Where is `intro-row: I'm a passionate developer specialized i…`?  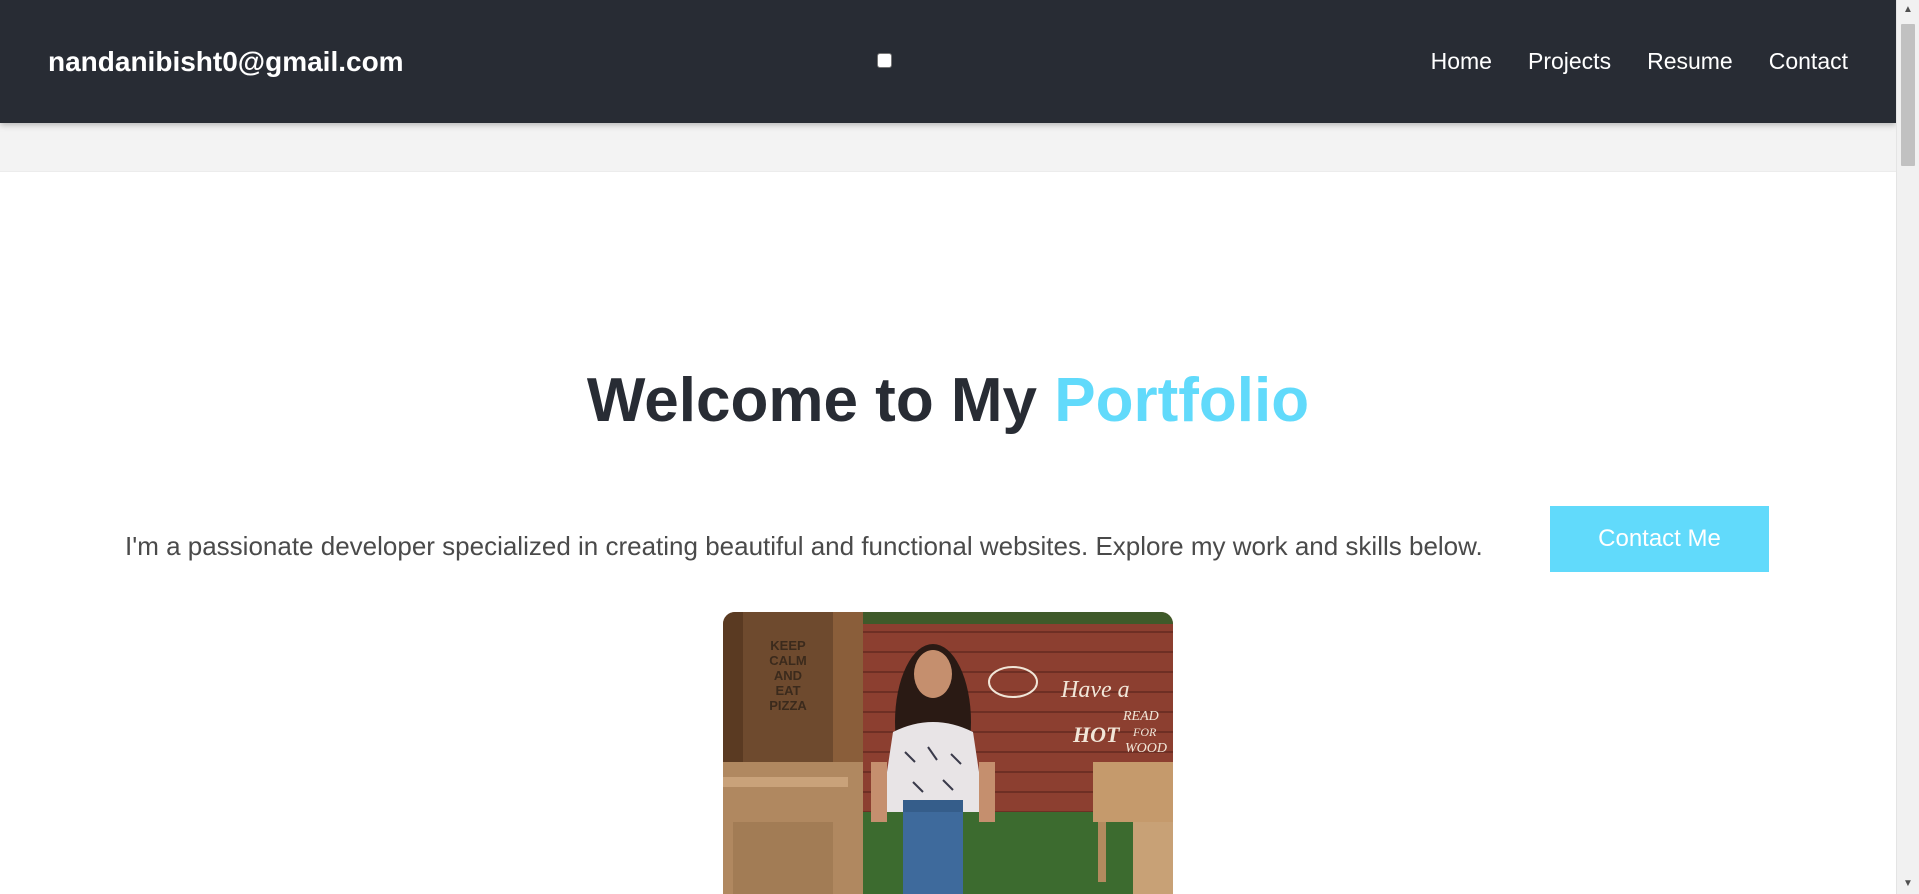
intro-row: I'm a passionate developer specialized i… is located at coordinates (948, 539).